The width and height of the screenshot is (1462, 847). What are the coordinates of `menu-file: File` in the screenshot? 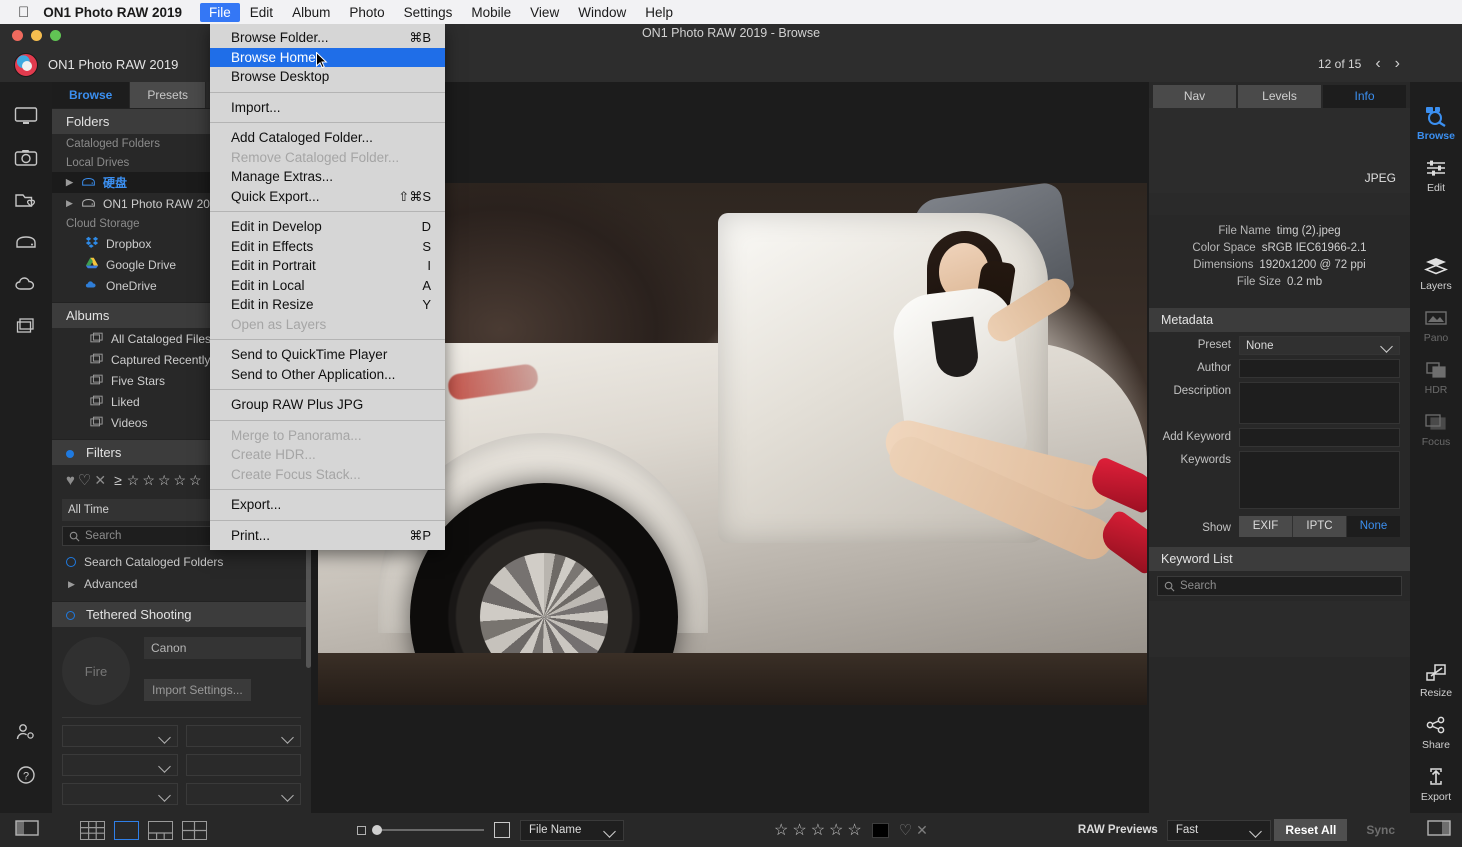 It's located at (220, 12).